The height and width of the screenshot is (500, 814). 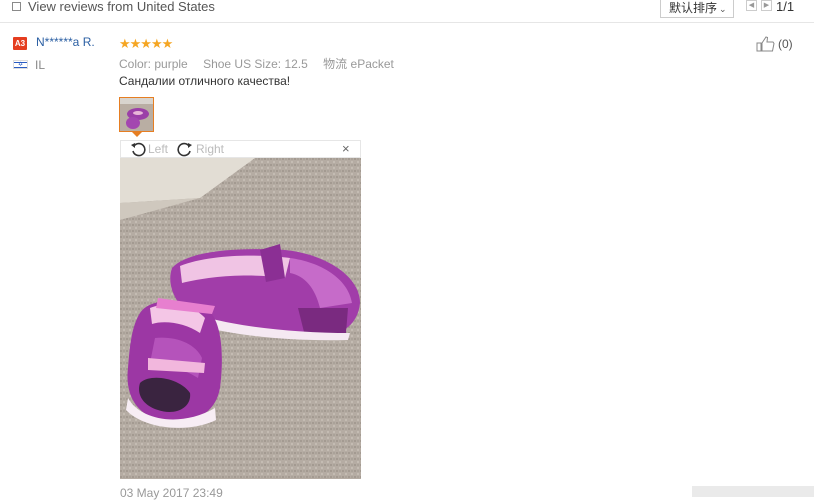 I want to click on rotate-right-label: Right, so click(x=210, y=149).